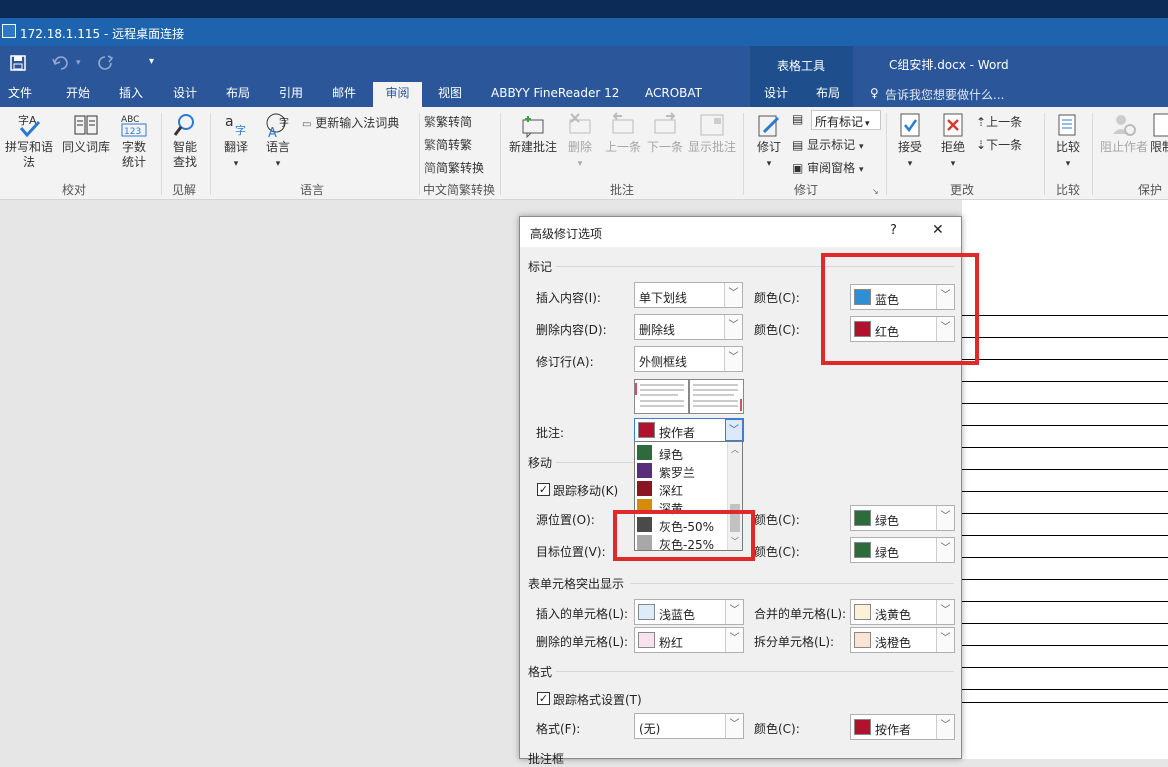  What do you see at coordinates (86, 125) in the screenshot?
I see `book-icon` at bounding box center [86, 125].